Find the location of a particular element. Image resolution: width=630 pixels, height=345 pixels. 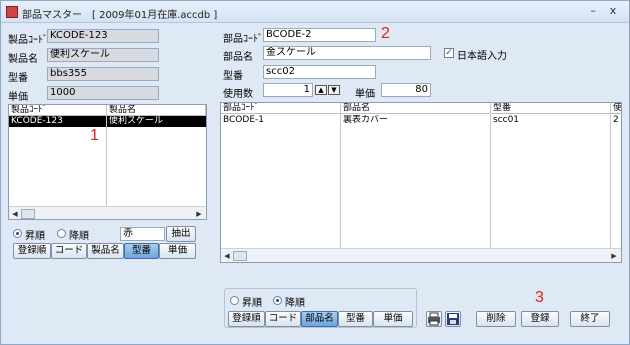

bottom-sort-registration-button: 登録順 is located at coordinates (246, 319).